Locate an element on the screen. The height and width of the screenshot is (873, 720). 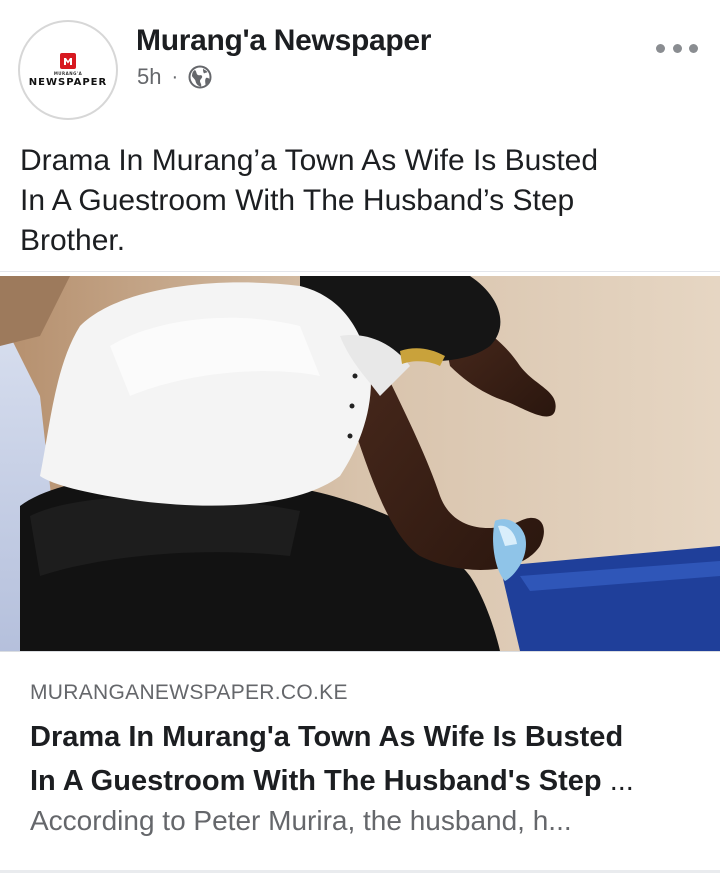
post-meta: 5h · is located at coordinates (174, 77).